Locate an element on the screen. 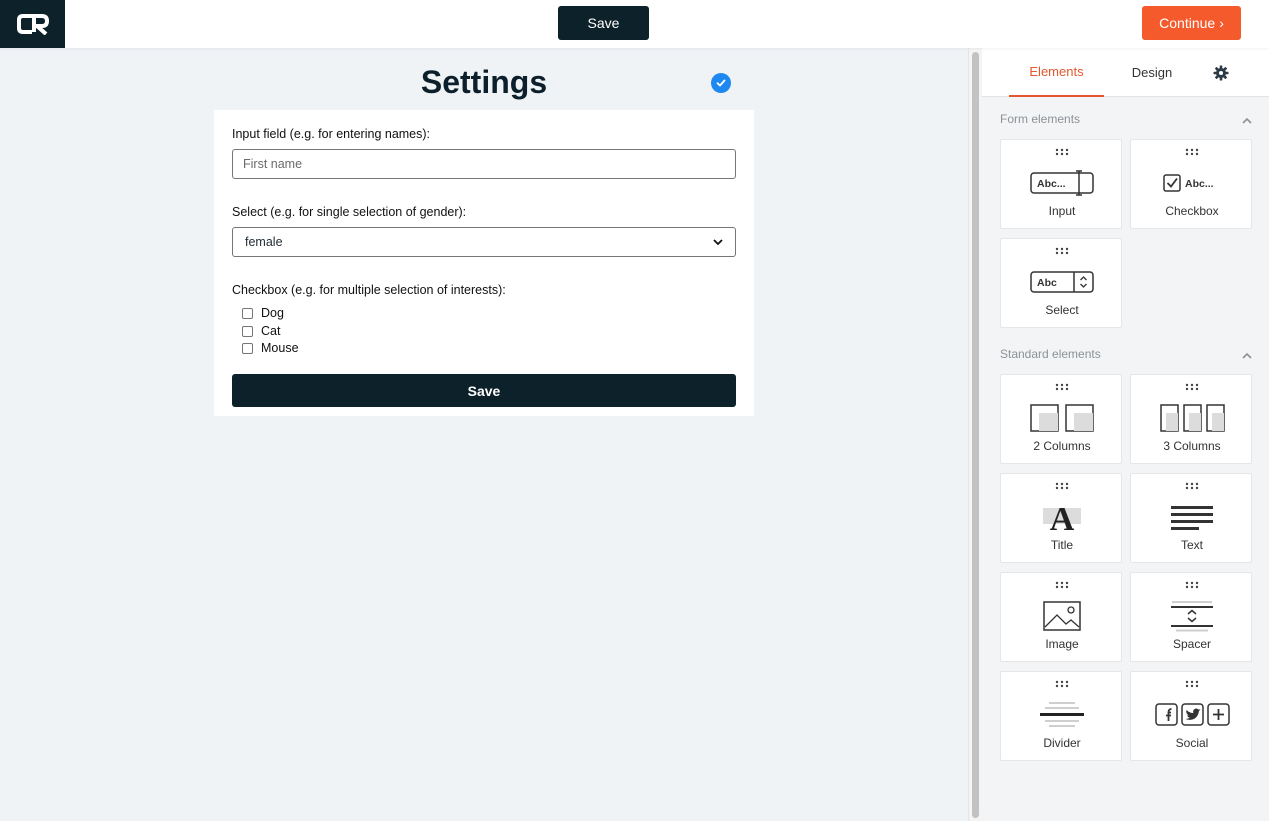 The height and width of the screenshot is (821, 1269). checkbox-option-label: Dog is located at coordinates (272, 313).